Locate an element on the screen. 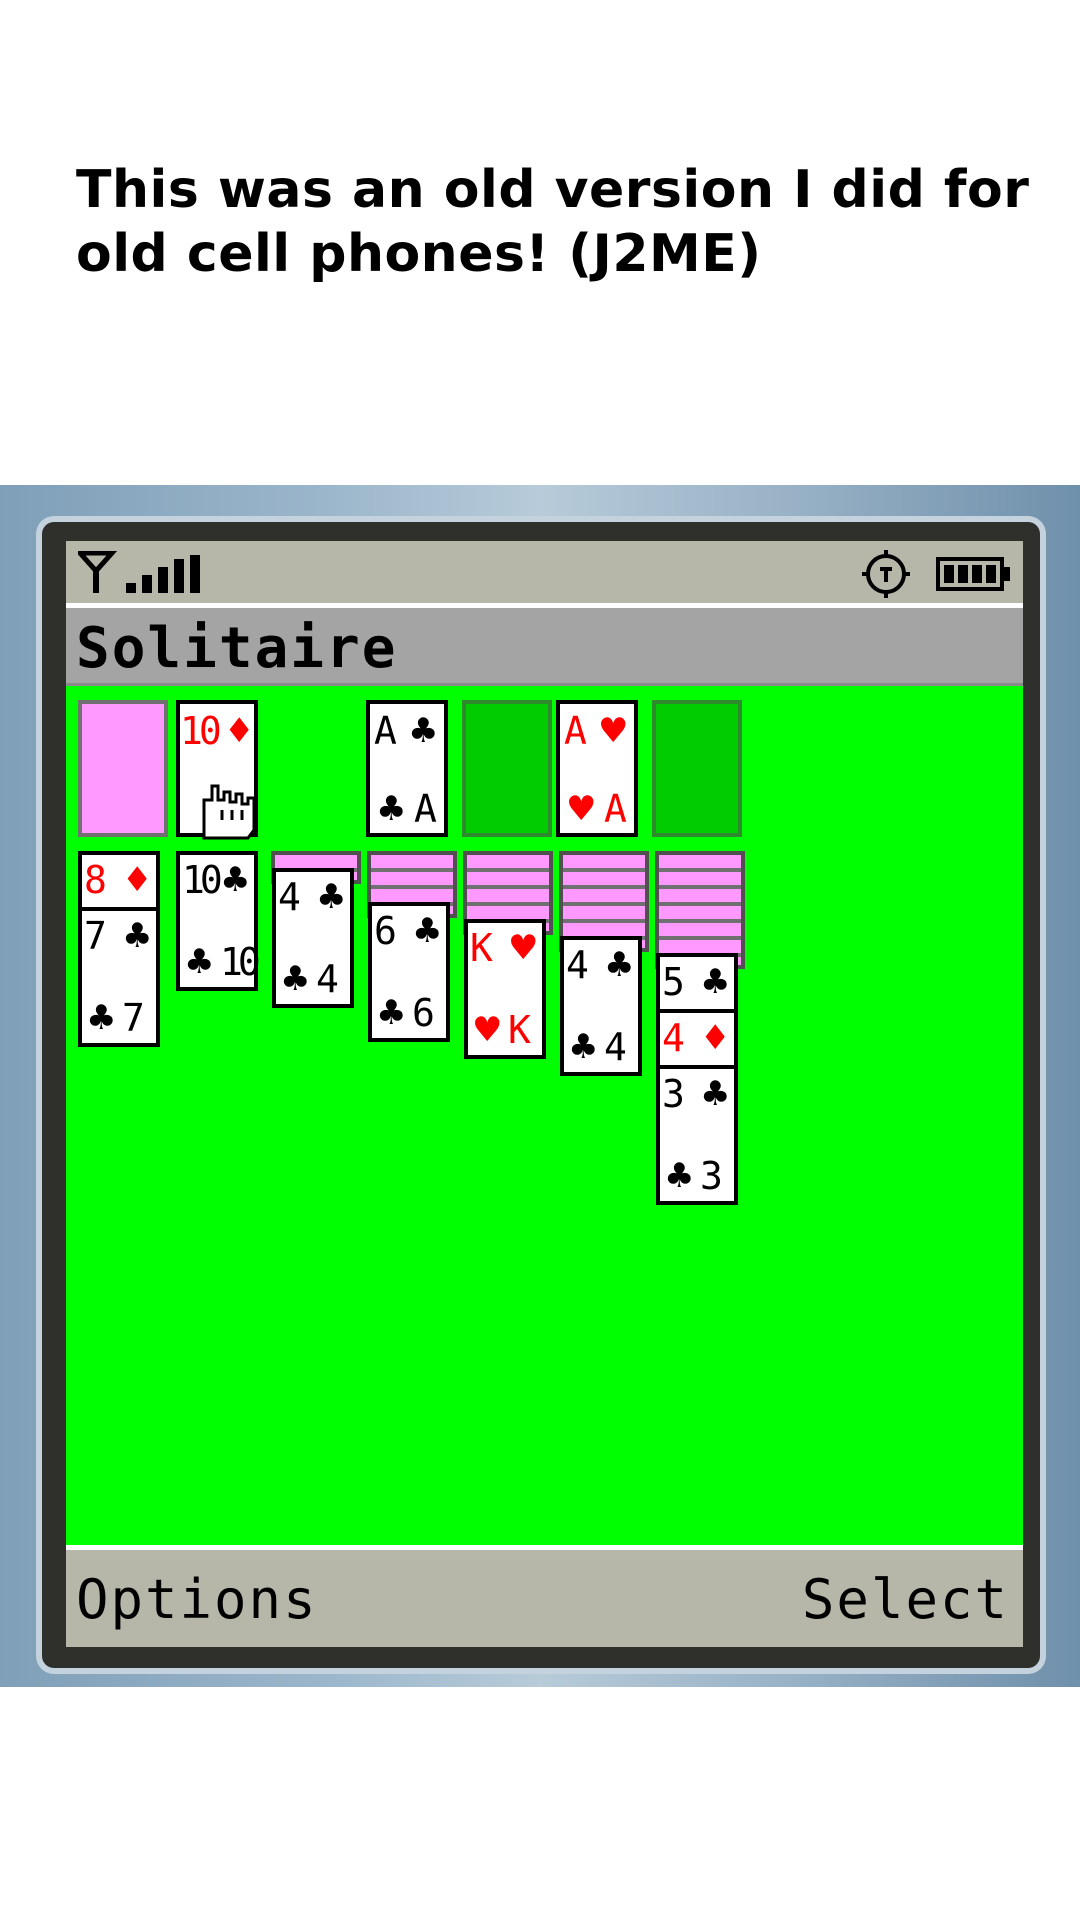 The image size is (1080, 1920). tableau-1-card-2: 7 ♣ ♣ 7 is located at coordinates (119, 977).